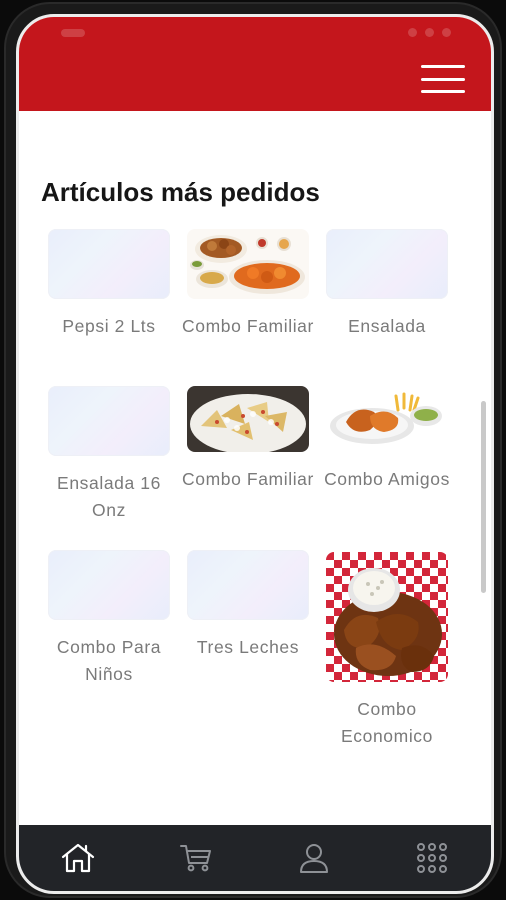  I want to click on nav-profile, so click(314, 858).